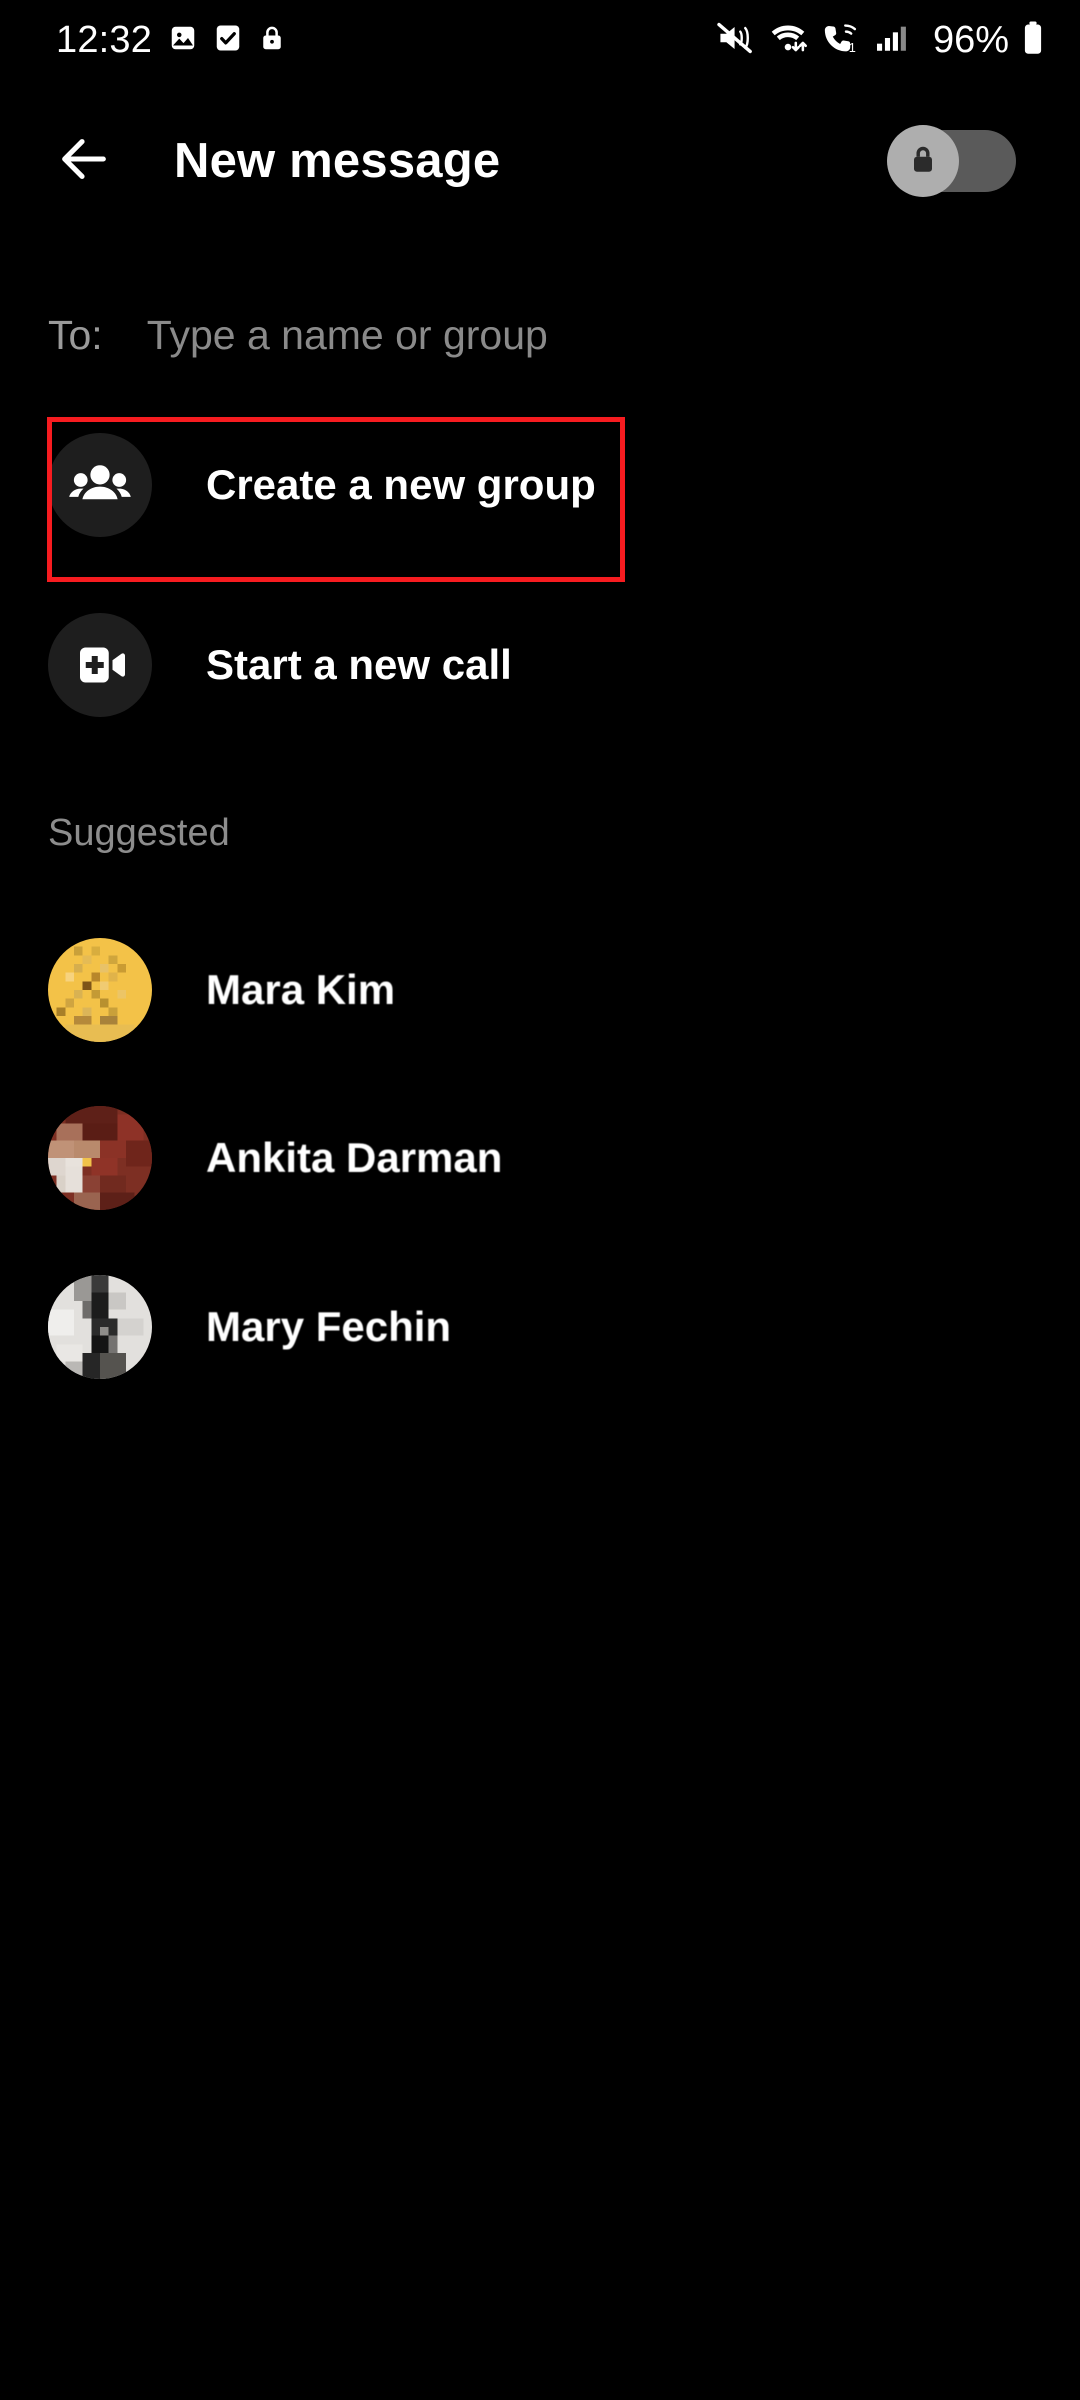  I want to click on page-title: New message, so click(337, 161).